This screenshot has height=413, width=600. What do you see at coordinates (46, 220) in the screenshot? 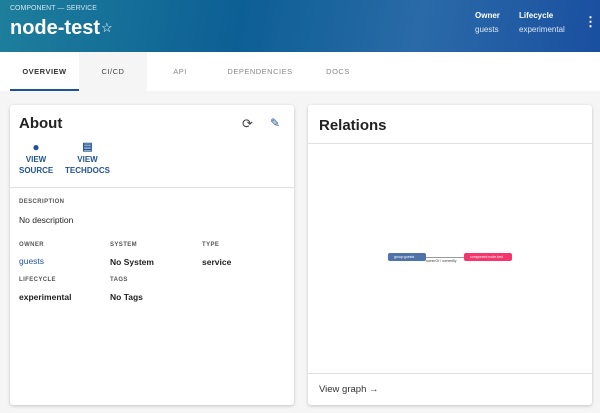
I see `description-value: No description` at bounding box center [46, 220].